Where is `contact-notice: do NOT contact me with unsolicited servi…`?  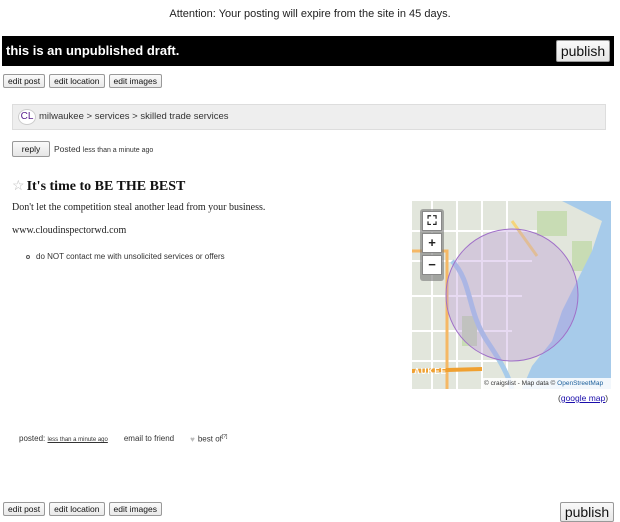 contact-notice: do NOT contact me with unsolicited servi… is located at coordinates (125, 256).